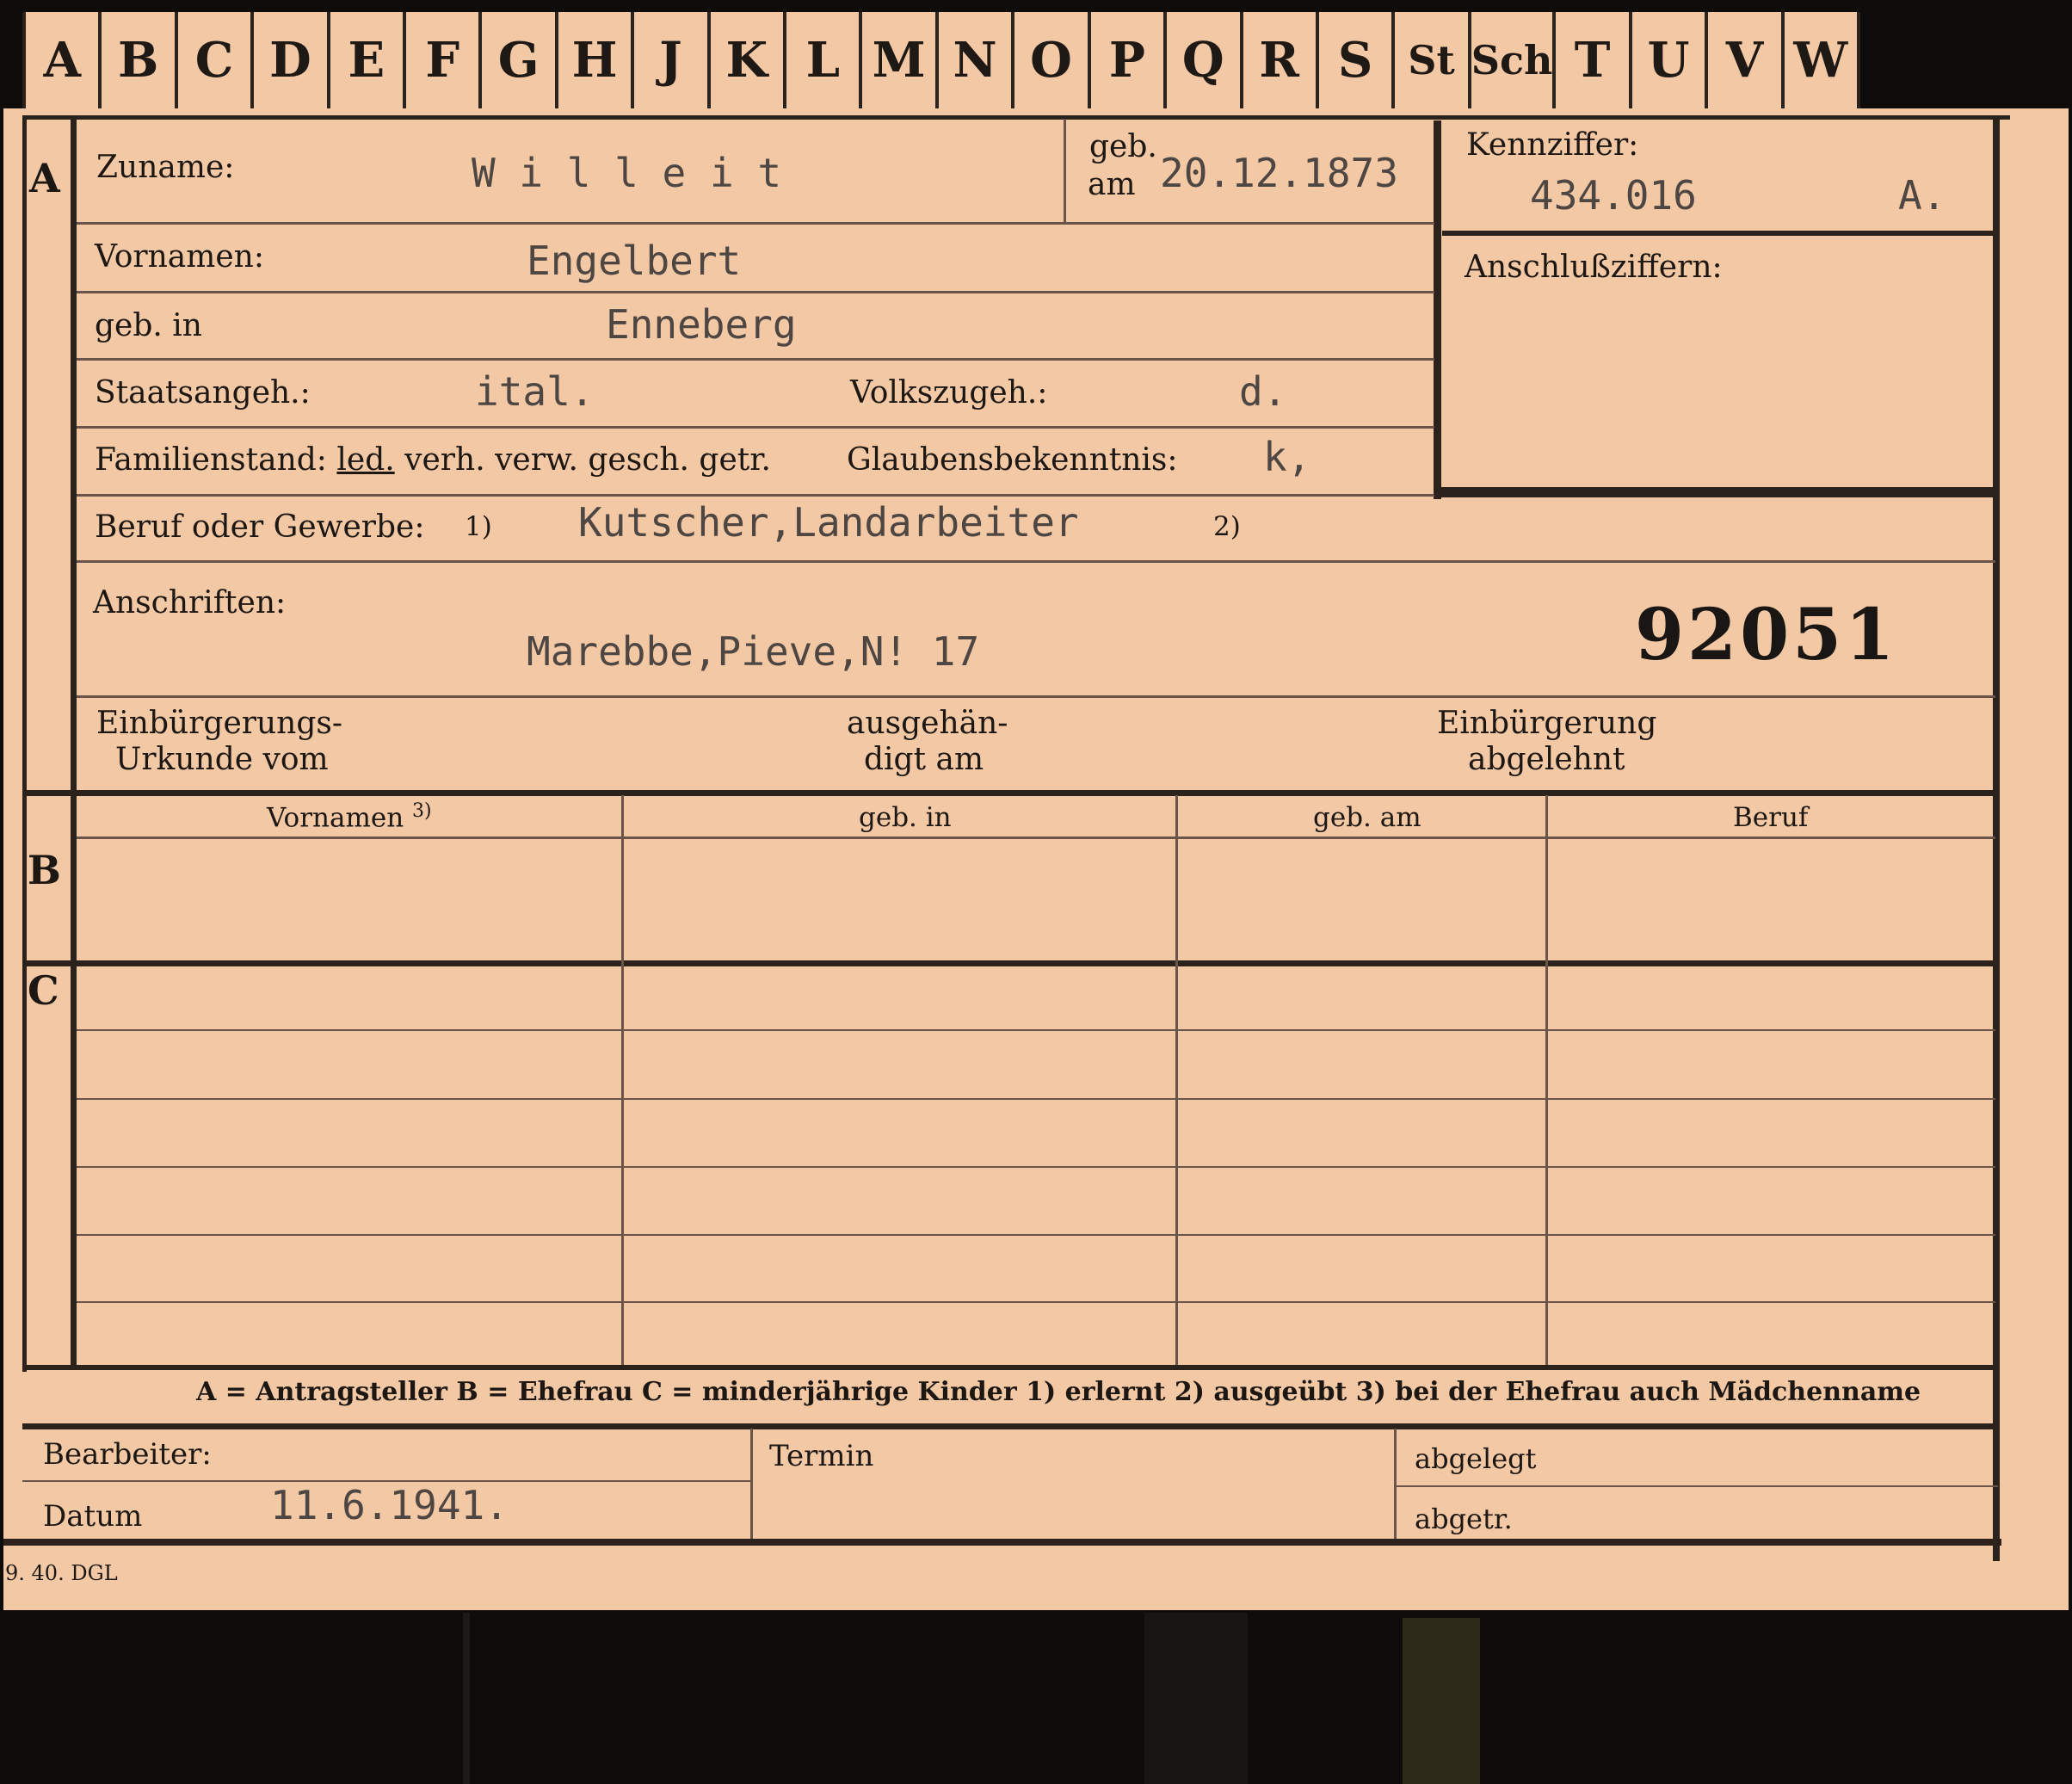 The width and height of the screenshot is (2072, 1784). I want to click on kennziffer-divider, so click(1718, 233).